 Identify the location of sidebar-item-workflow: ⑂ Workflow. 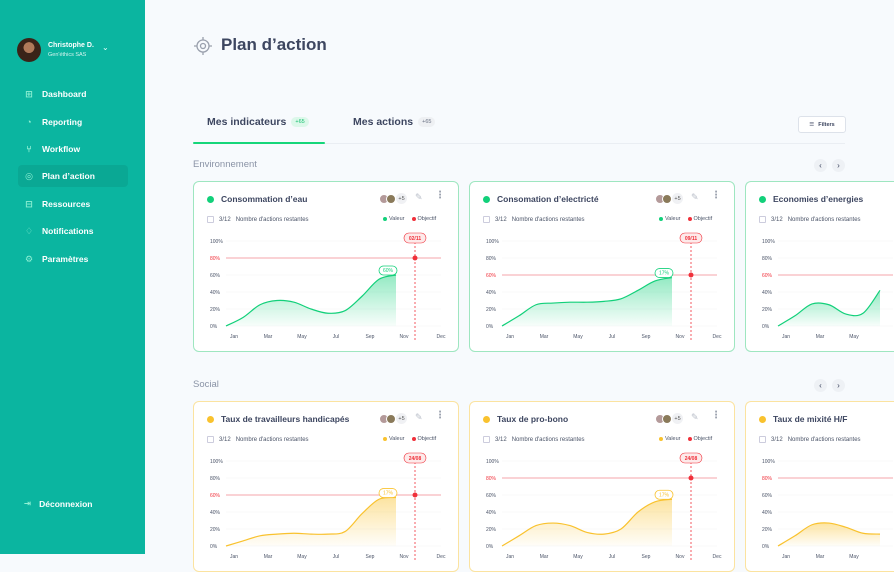
(73, 149).